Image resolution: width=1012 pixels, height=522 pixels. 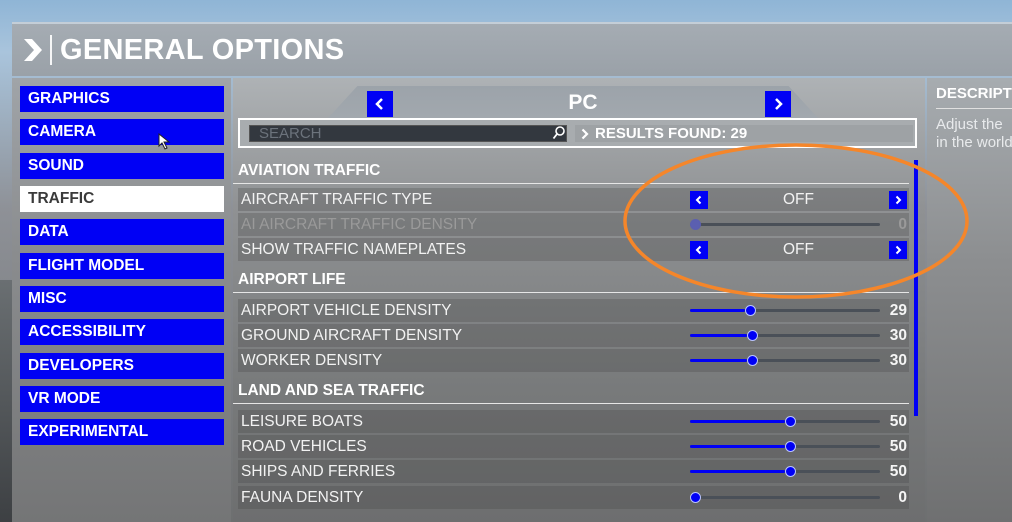 I want to click on section-aviation-traffic: AVIATION TRAFFIC, so click(x=571, y=171).